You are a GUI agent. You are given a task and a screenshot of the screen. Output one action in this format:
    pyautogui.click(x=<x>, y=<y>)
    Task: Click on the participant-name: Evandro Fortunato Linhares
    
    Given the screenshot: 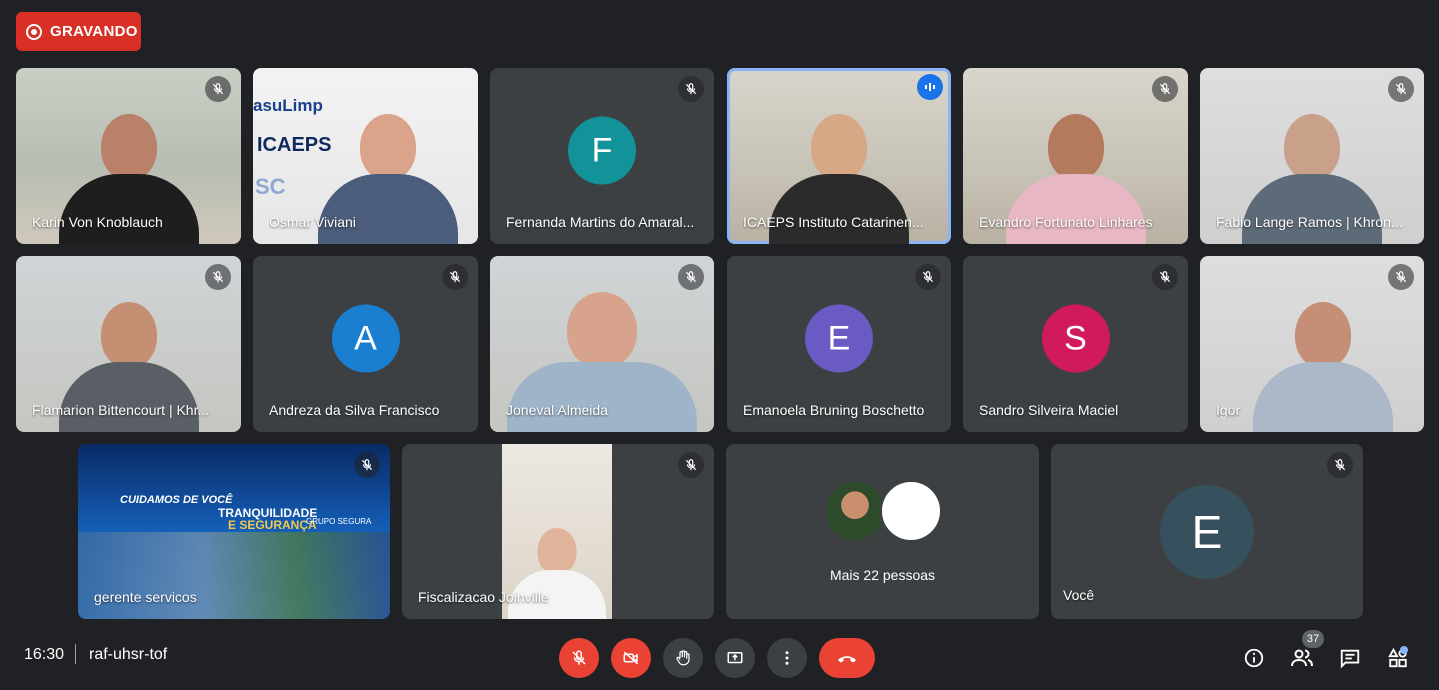 What is the action you would take?
    pyautogui.click(x=1066, y=222)
    